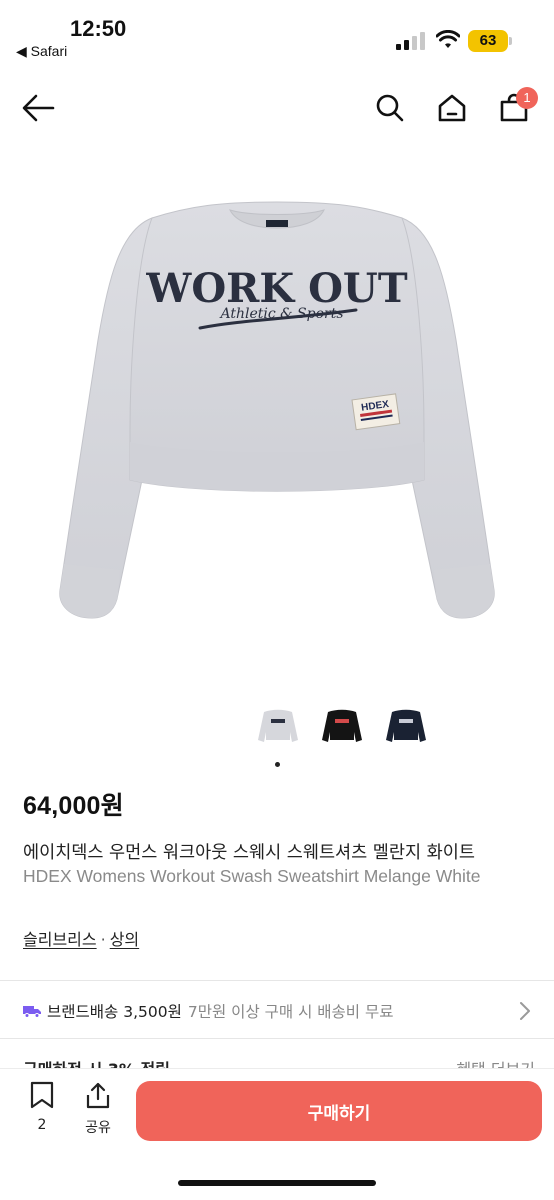  I want to click on cart-count-badge: 1, so click(527, 98).